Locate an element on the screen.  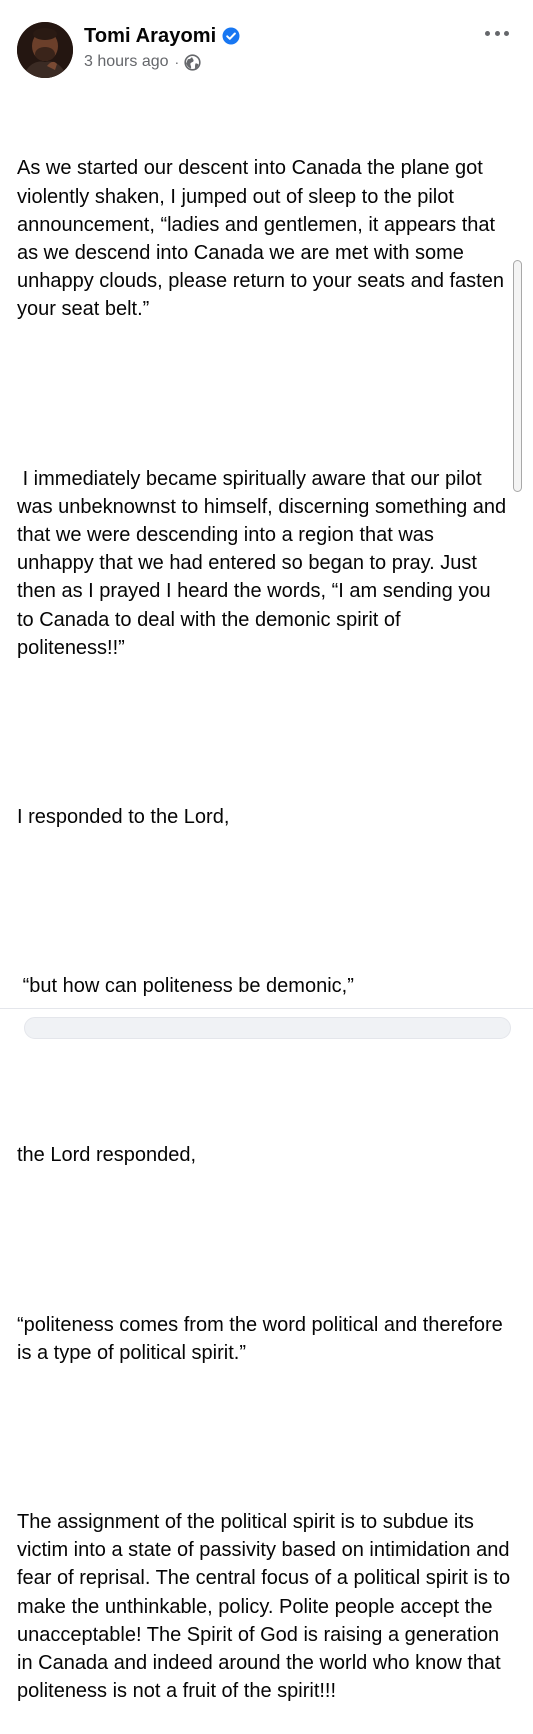
post-paragraph: the Lord responded, is located at coordinates (107, 1155).